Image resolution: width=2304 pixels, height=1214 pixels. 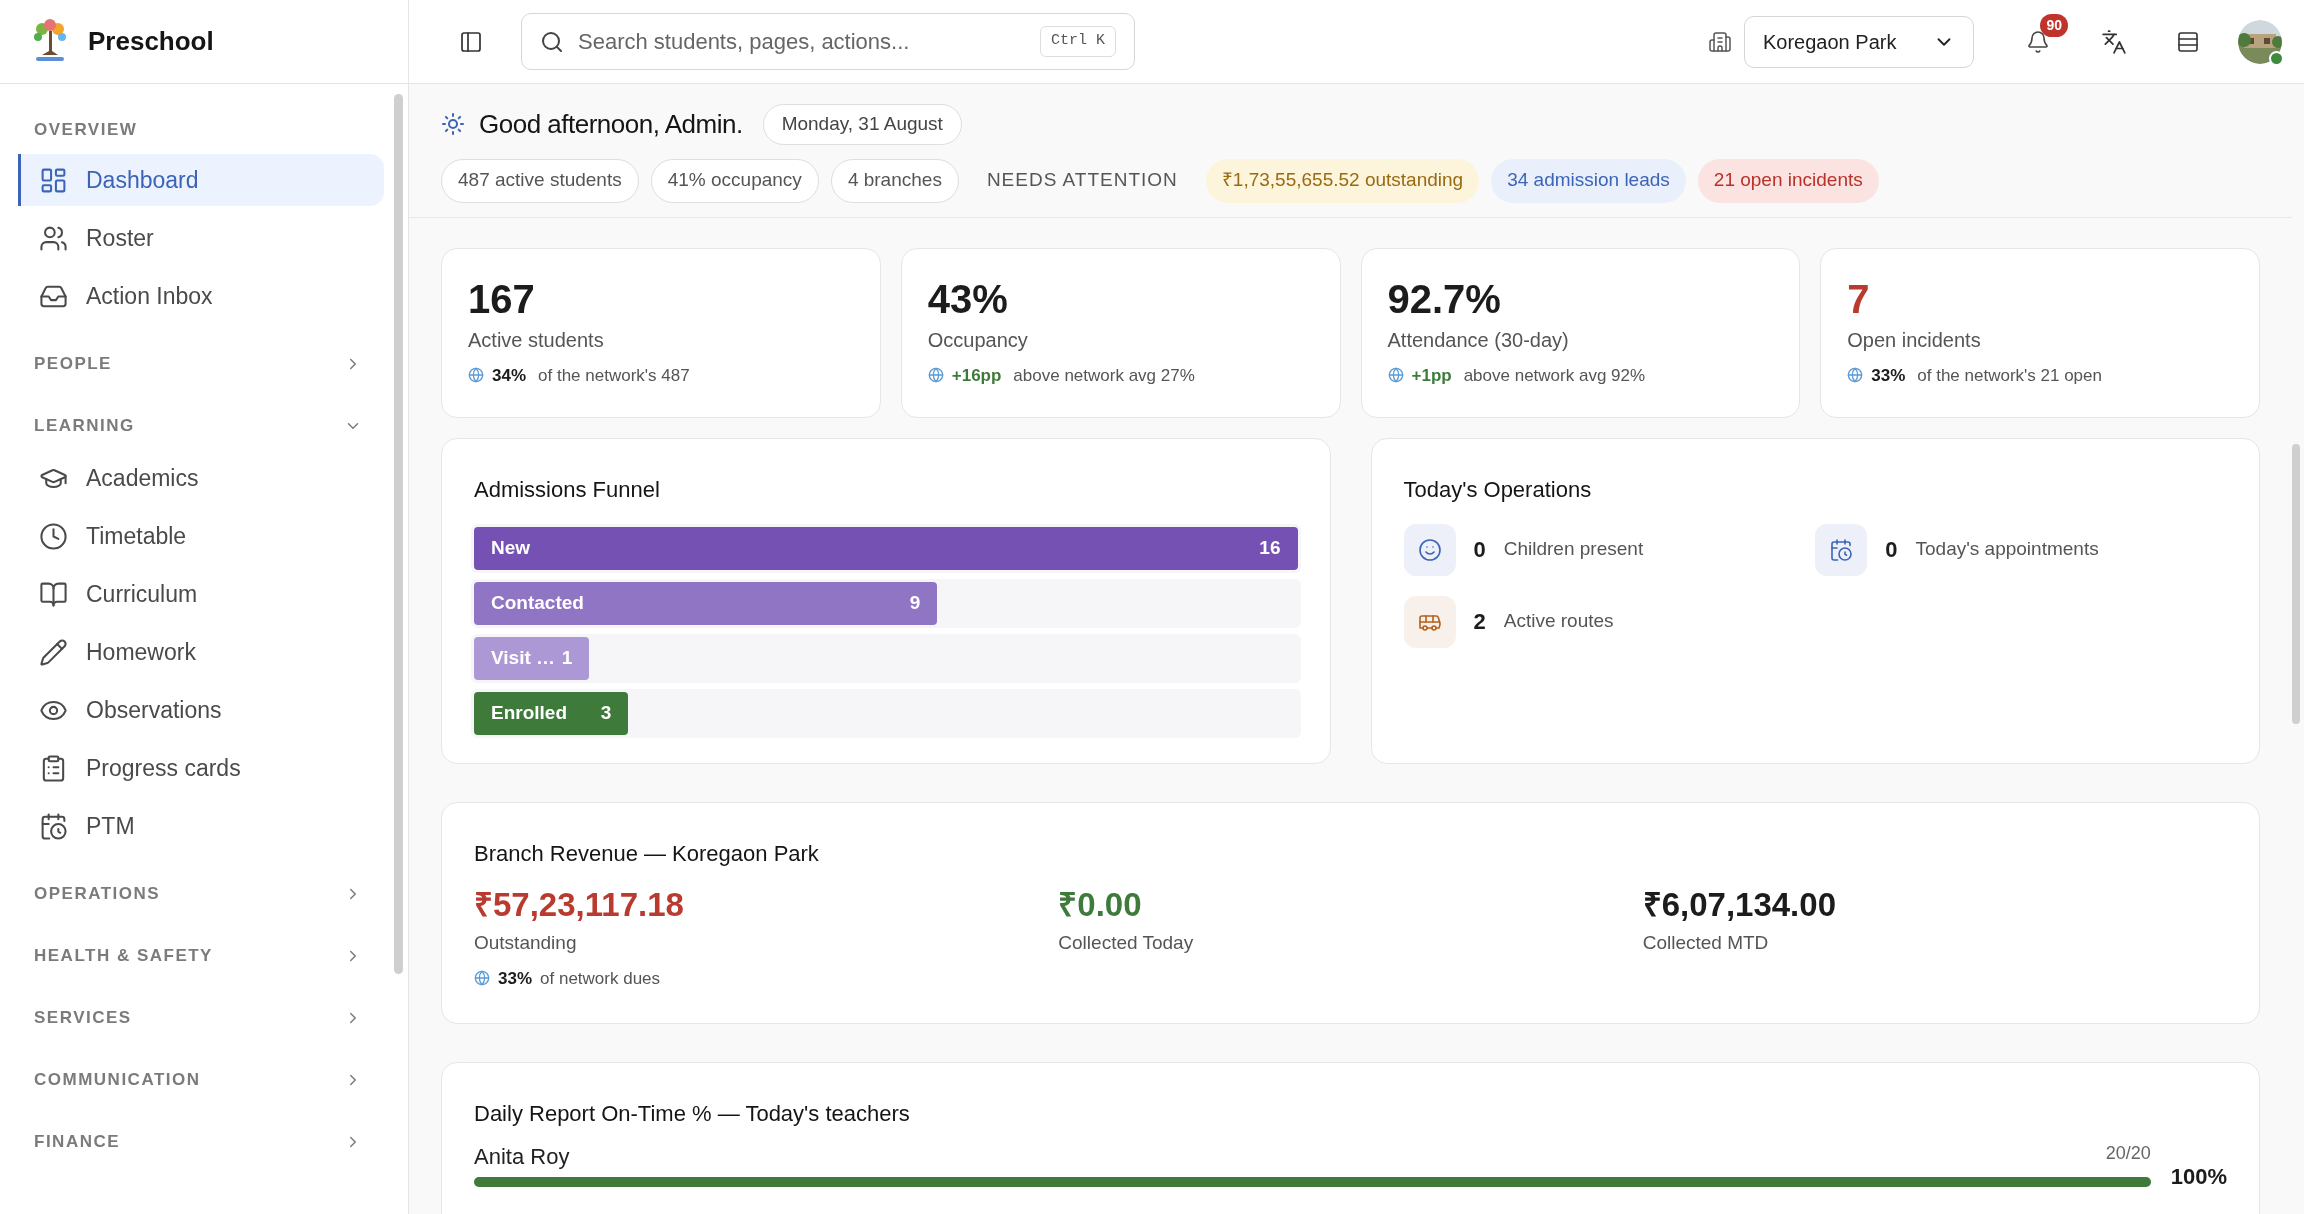 I want to click on stat-label: Attendance (30-day), so click(x=1478, y=340).